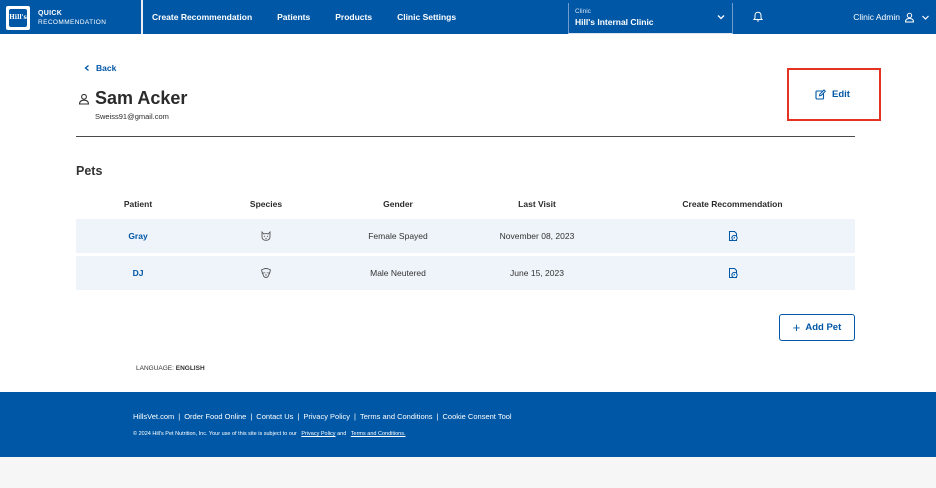 The image size is (936, 488). What do you see at coordinates (537, 236) in the screenshot?
I see `last-visit-cell: November 08, 2023` at bounding box center [537, 236].